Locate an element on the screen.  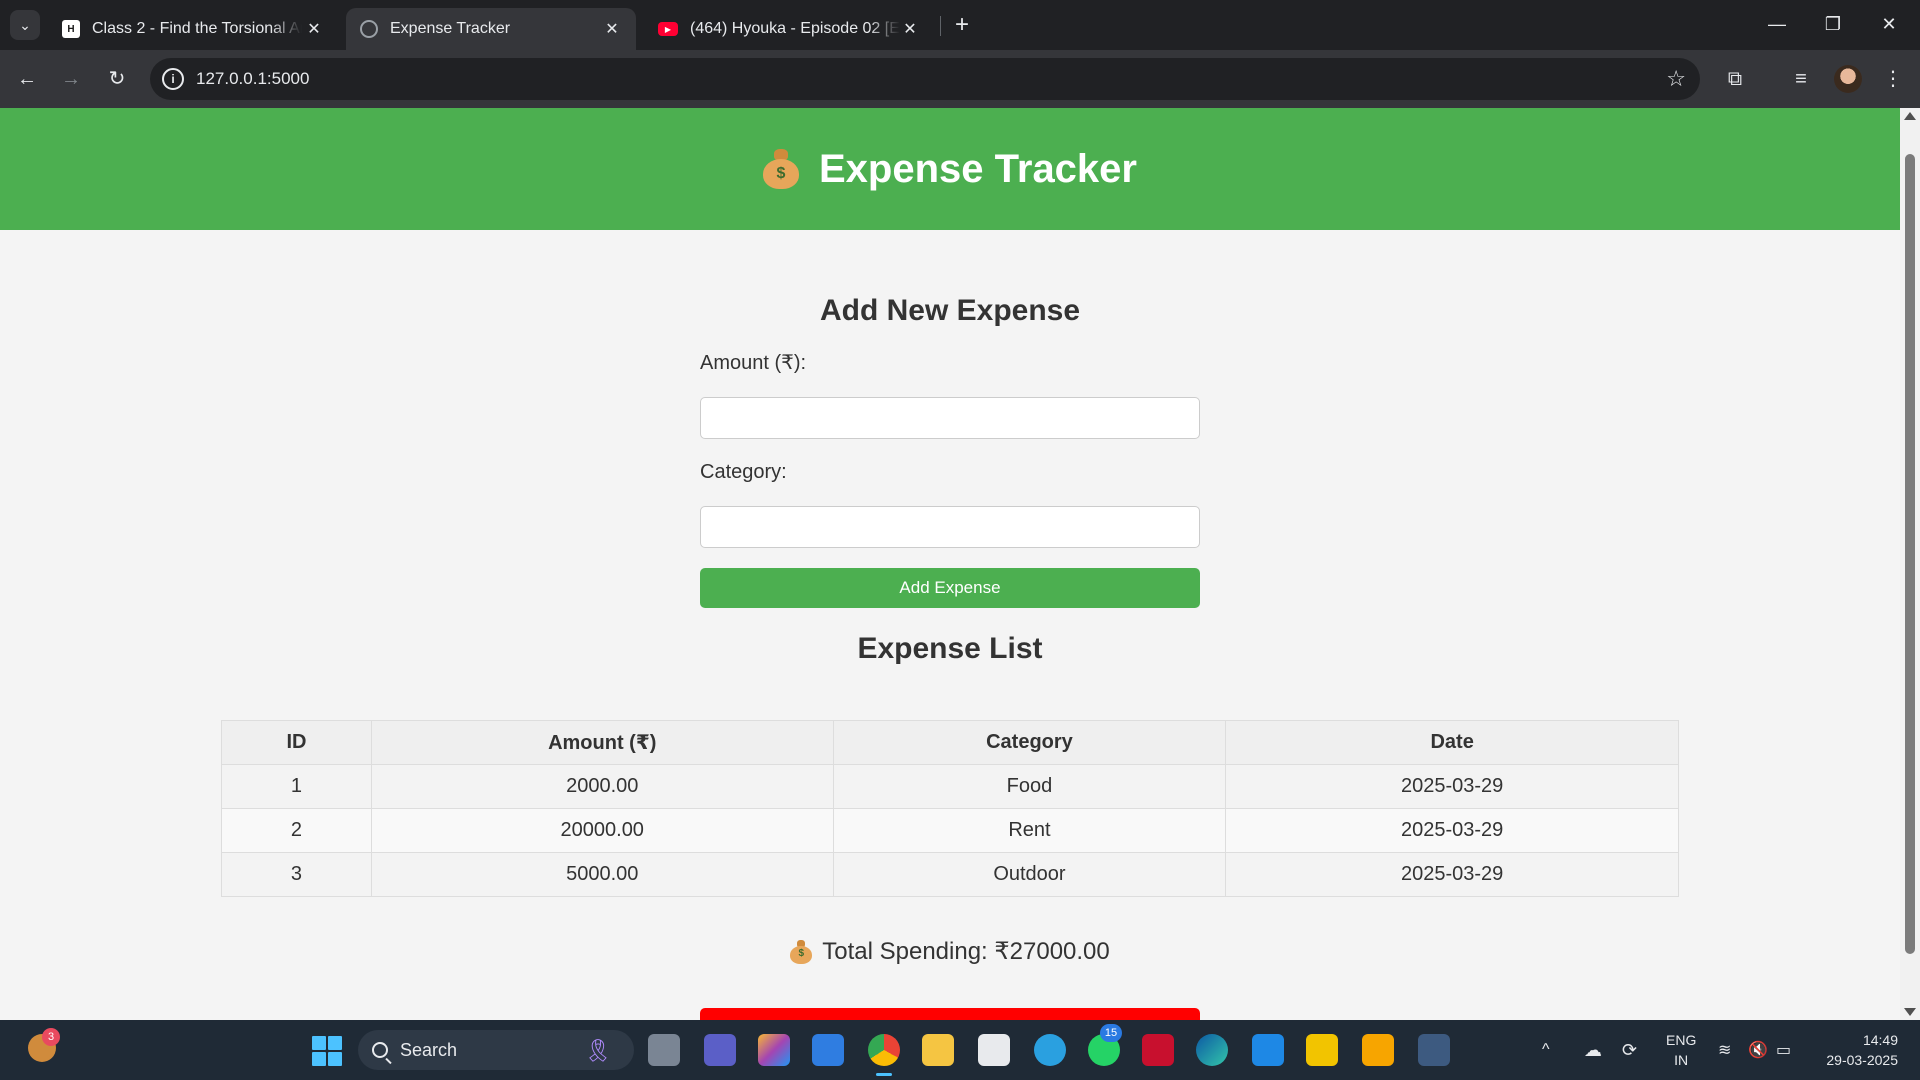
mcafee-icon is located at coordinates (1158, 1050).